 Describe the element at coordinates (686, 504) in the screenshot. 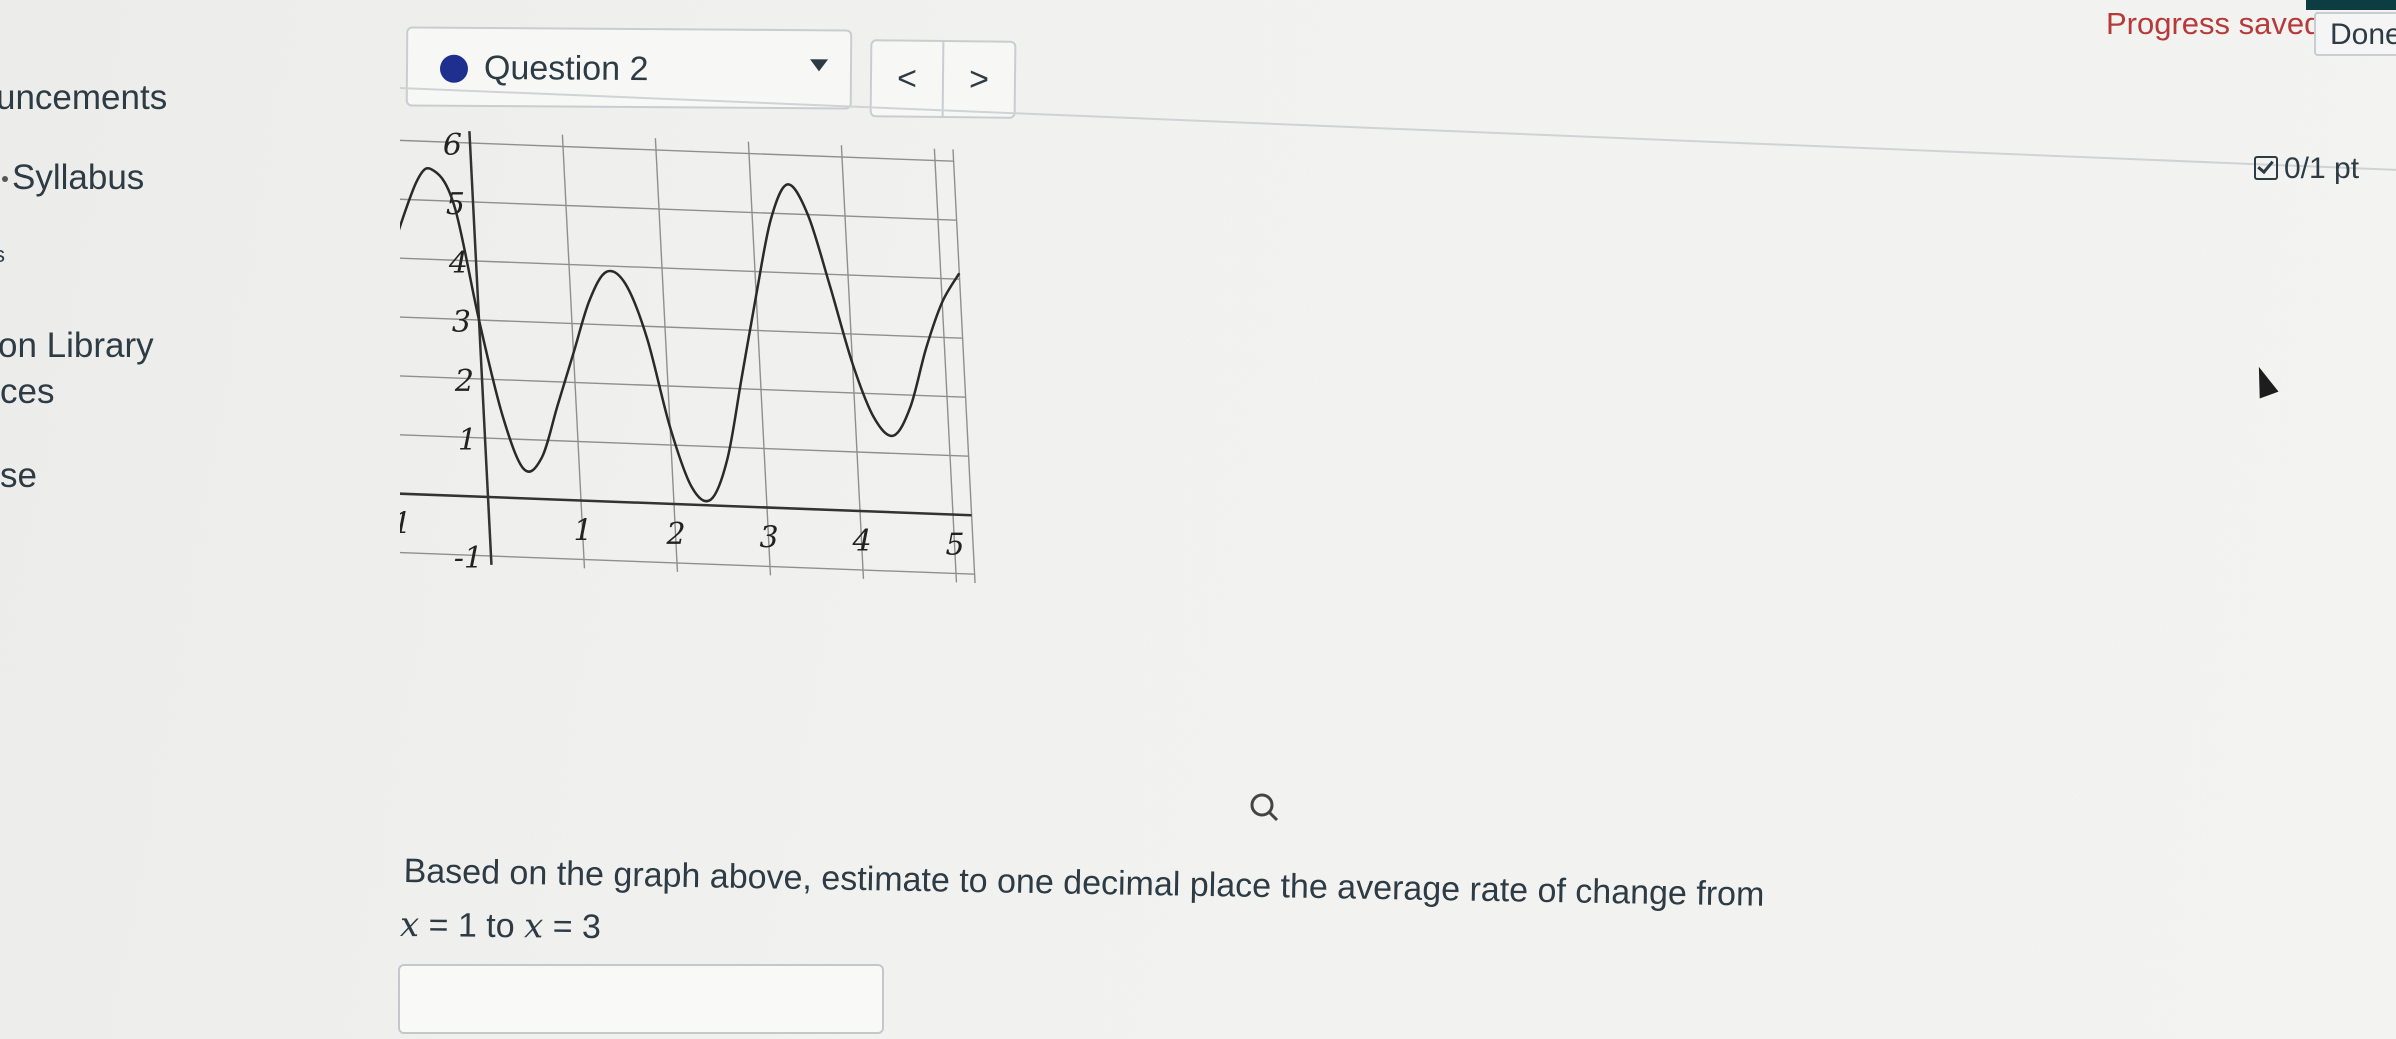

I see `x-axis` at that location.